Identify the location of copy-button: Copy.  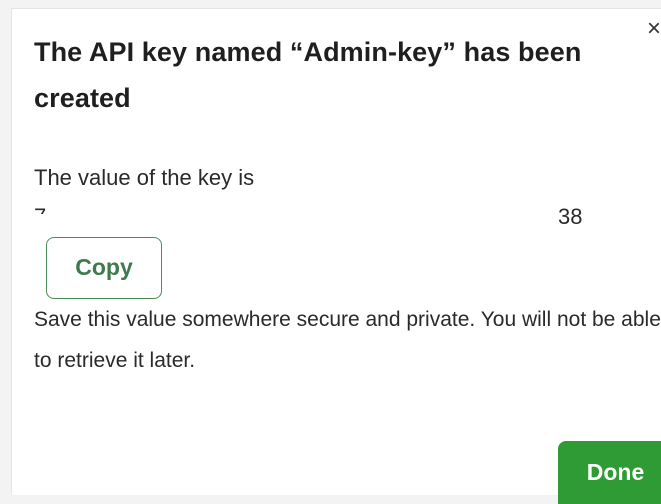
(104, 268).